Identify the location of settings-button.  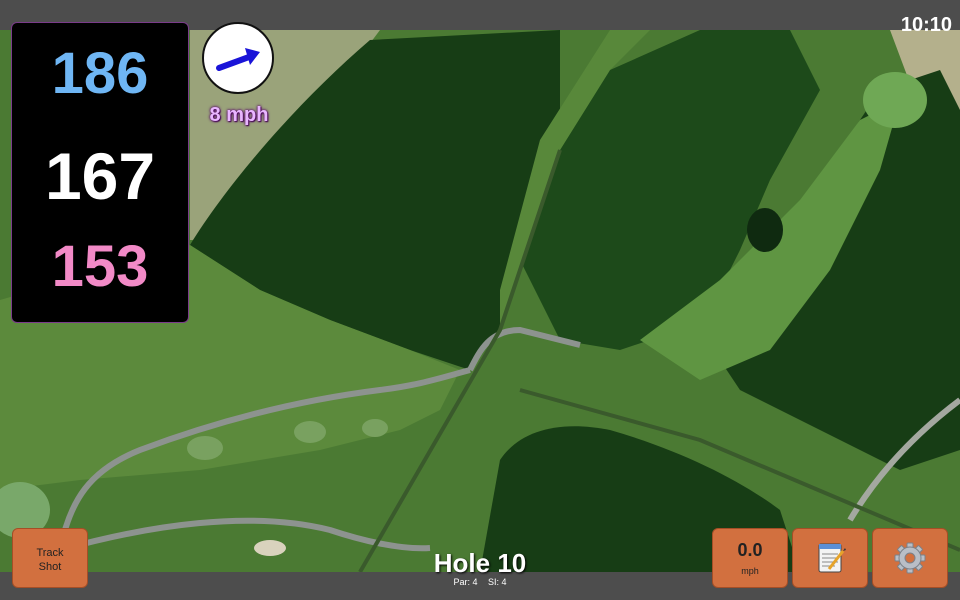
(910, 558).